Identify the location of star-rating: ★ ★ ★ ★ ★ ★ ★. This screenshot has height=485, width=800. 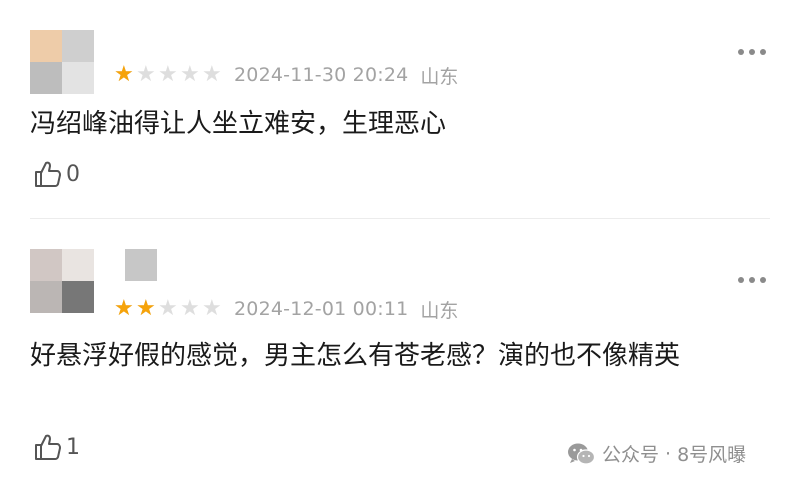
(169, 309).